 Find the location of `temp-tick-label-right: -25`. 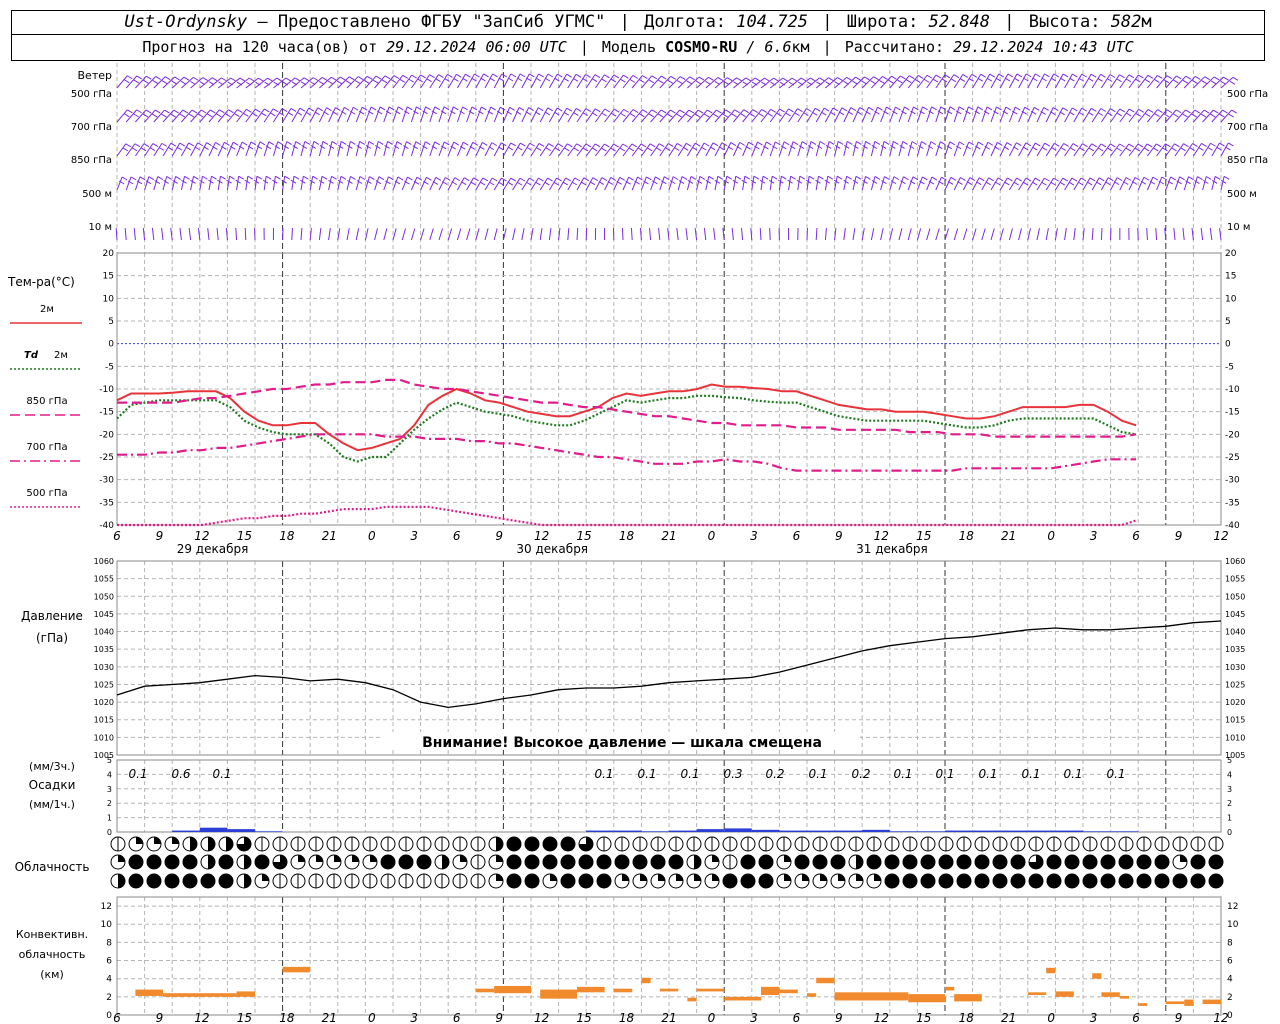

temp-tick-label-right: -25 is located at coordinates (1232, 458).